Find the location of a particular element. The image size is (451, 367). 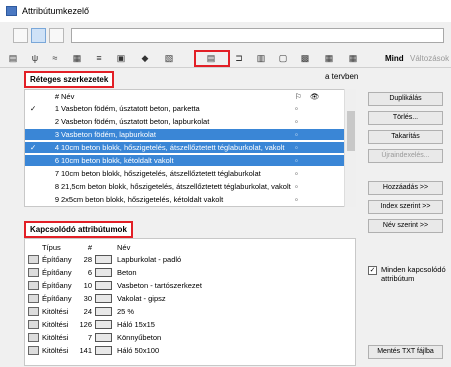

table-row: Kitöltési 141 Háló 50x100 is located at coordinates (190, 350).